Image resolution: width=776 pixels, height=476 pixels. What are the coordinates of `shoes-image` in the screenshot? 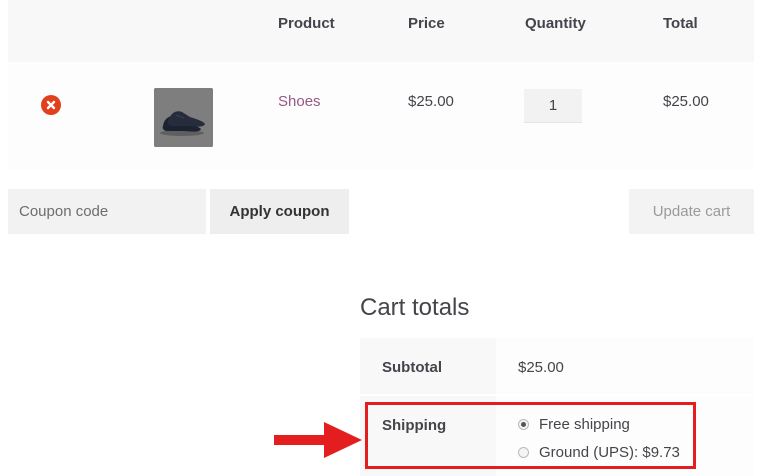 It's located at (183, 117).